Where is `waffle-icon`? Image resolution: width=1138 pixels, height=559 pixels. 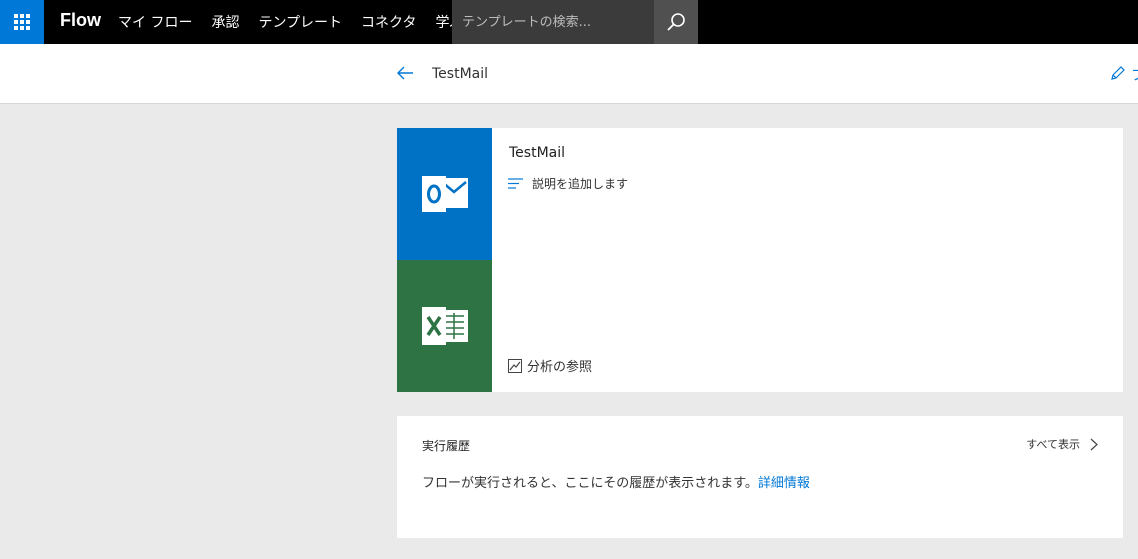
waffle-icon is located at coordinates (22, 22).